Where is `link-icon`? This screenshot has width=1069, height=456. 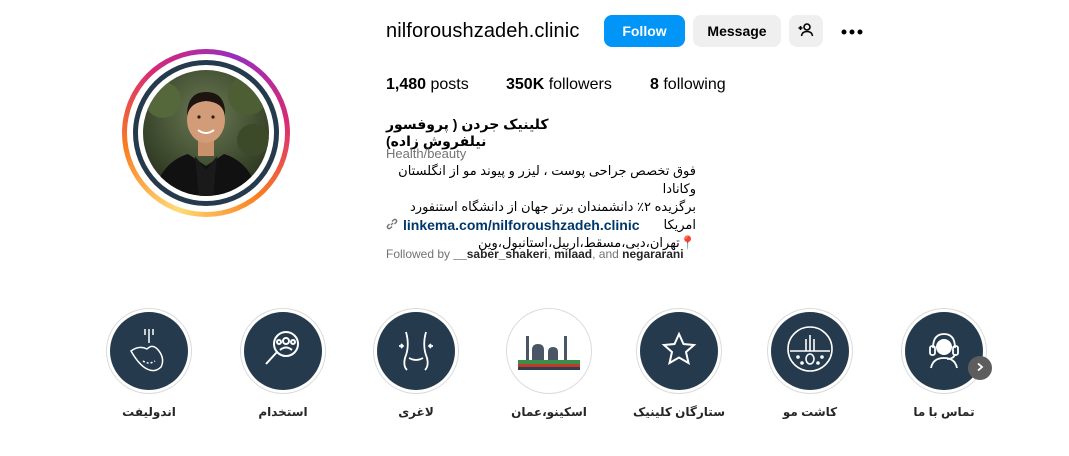
link-icon is located at coordinates (392, 225).